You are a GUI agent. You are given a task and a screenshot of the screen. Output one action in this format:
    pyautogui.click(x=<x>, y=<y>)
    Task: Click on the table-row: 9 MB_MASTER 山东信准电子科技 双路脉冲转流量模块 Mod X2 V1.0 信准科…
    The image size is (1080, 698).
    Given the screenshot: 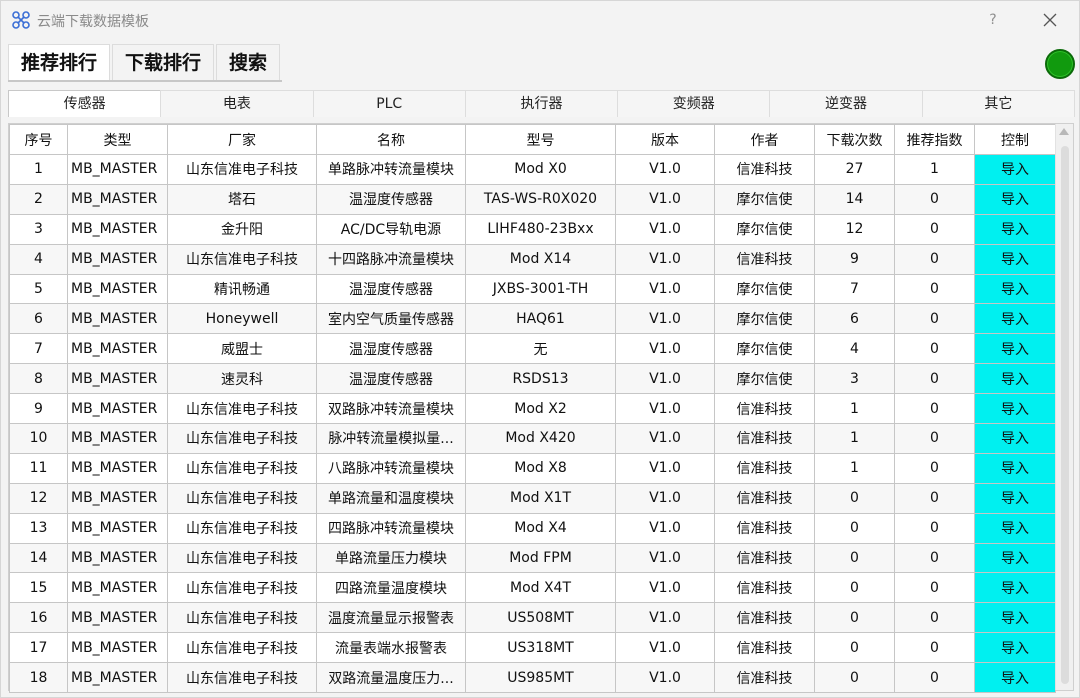 What is the action you would take?
    pyautogui.click(x=532, y=409)
    